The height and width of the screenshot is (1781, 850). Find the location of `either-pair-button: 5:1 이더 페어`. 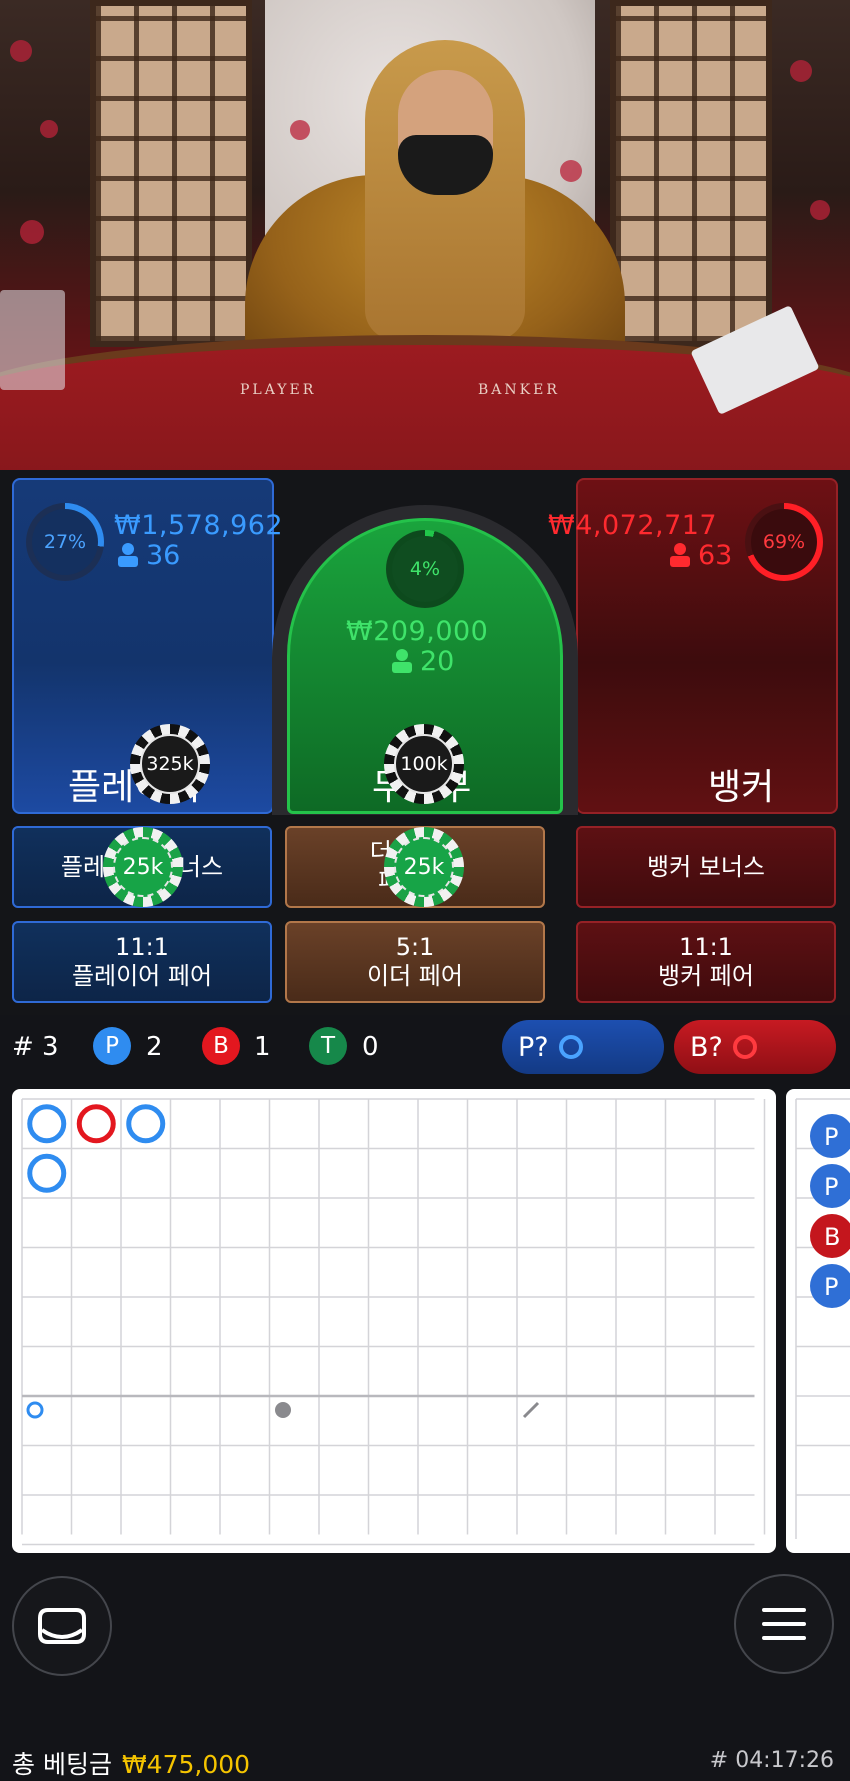

either-pair-button: 5:1 이더 페어 is located at coordinates (415, 962).